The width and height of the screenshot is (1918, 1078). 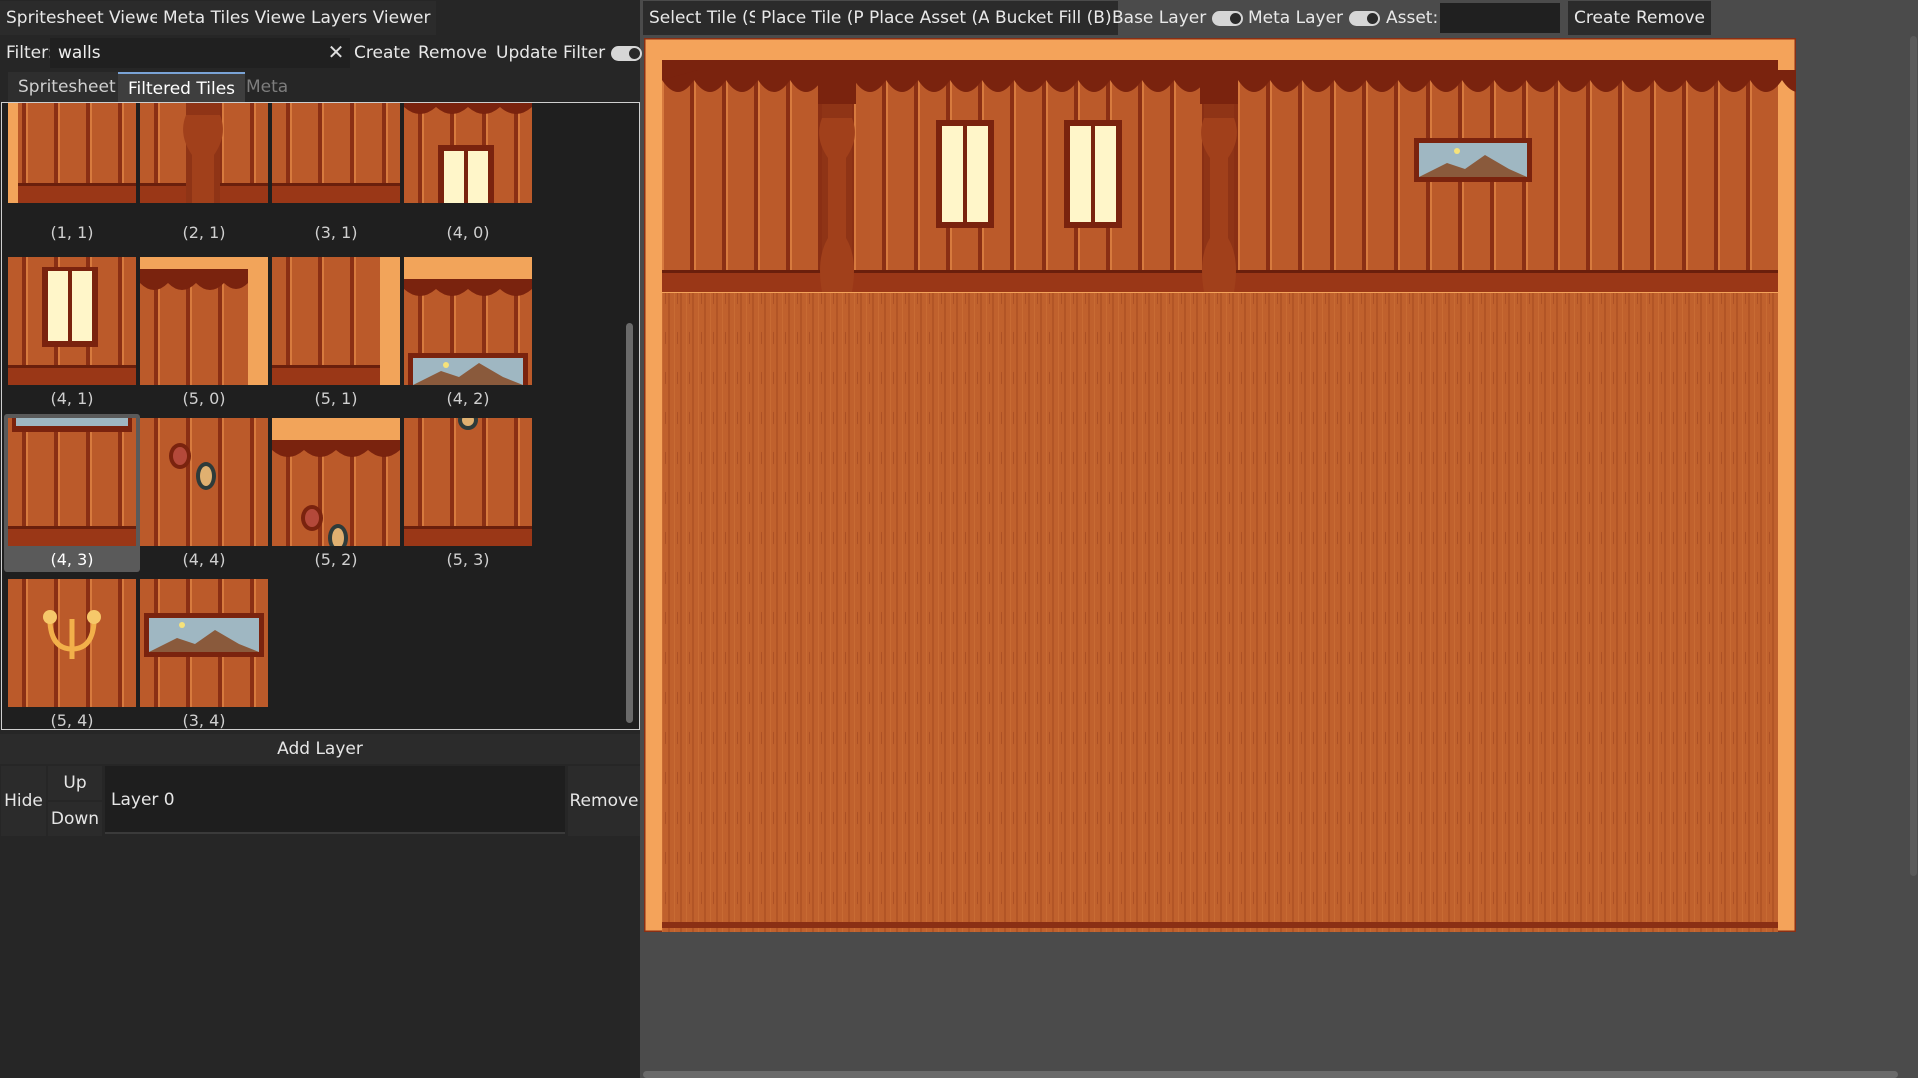 What do you see at coordinates (200, 53) in the screenshot?
I see `filter-input: walls` at bounding box center [200, 53].